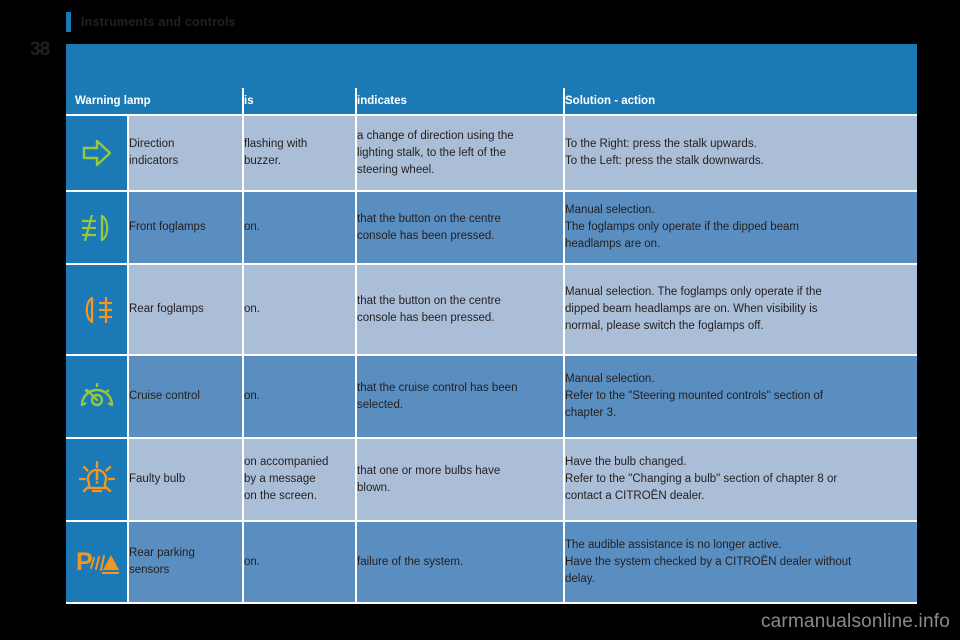 The image size is (960, 640). Describe the element at coordinates (185, 310) in the screenshot. I see `lamp-name-cell: Rear foglamps` at that location.